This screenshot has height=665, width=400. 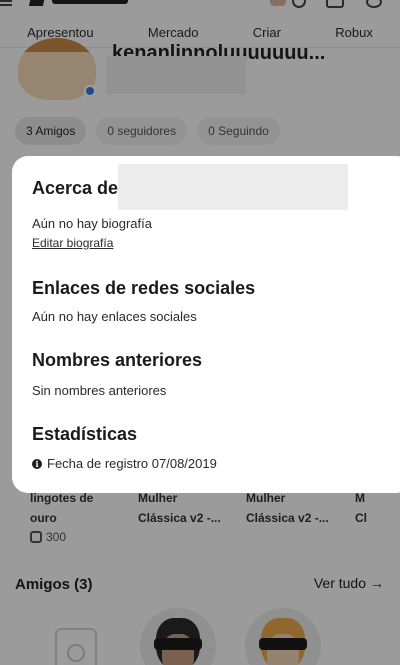 What do you see at coordinates (233, 187) in the screenshot?
I see `redacted-username` at bounding box center [233, 187].